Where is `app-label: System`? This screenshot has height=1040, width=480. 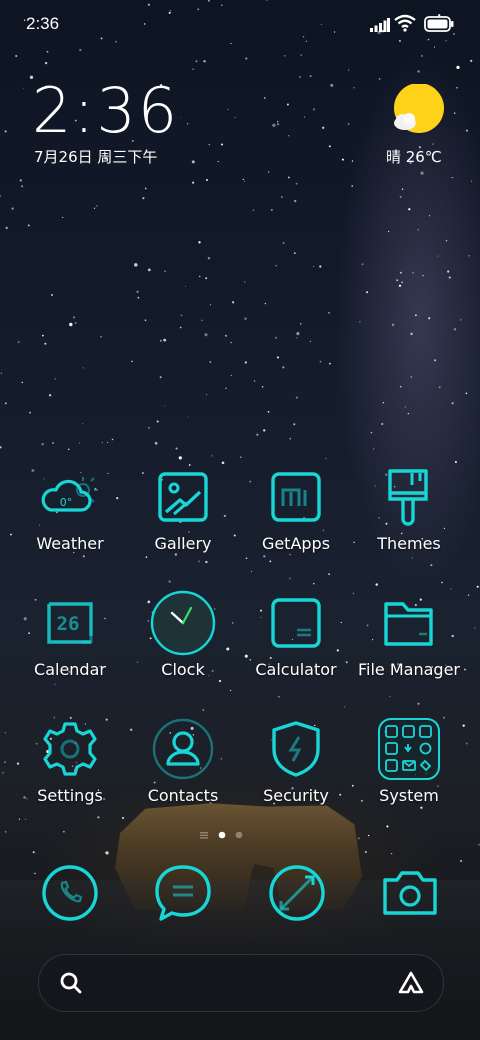
app-label: System is located at coordinates (409, 795).